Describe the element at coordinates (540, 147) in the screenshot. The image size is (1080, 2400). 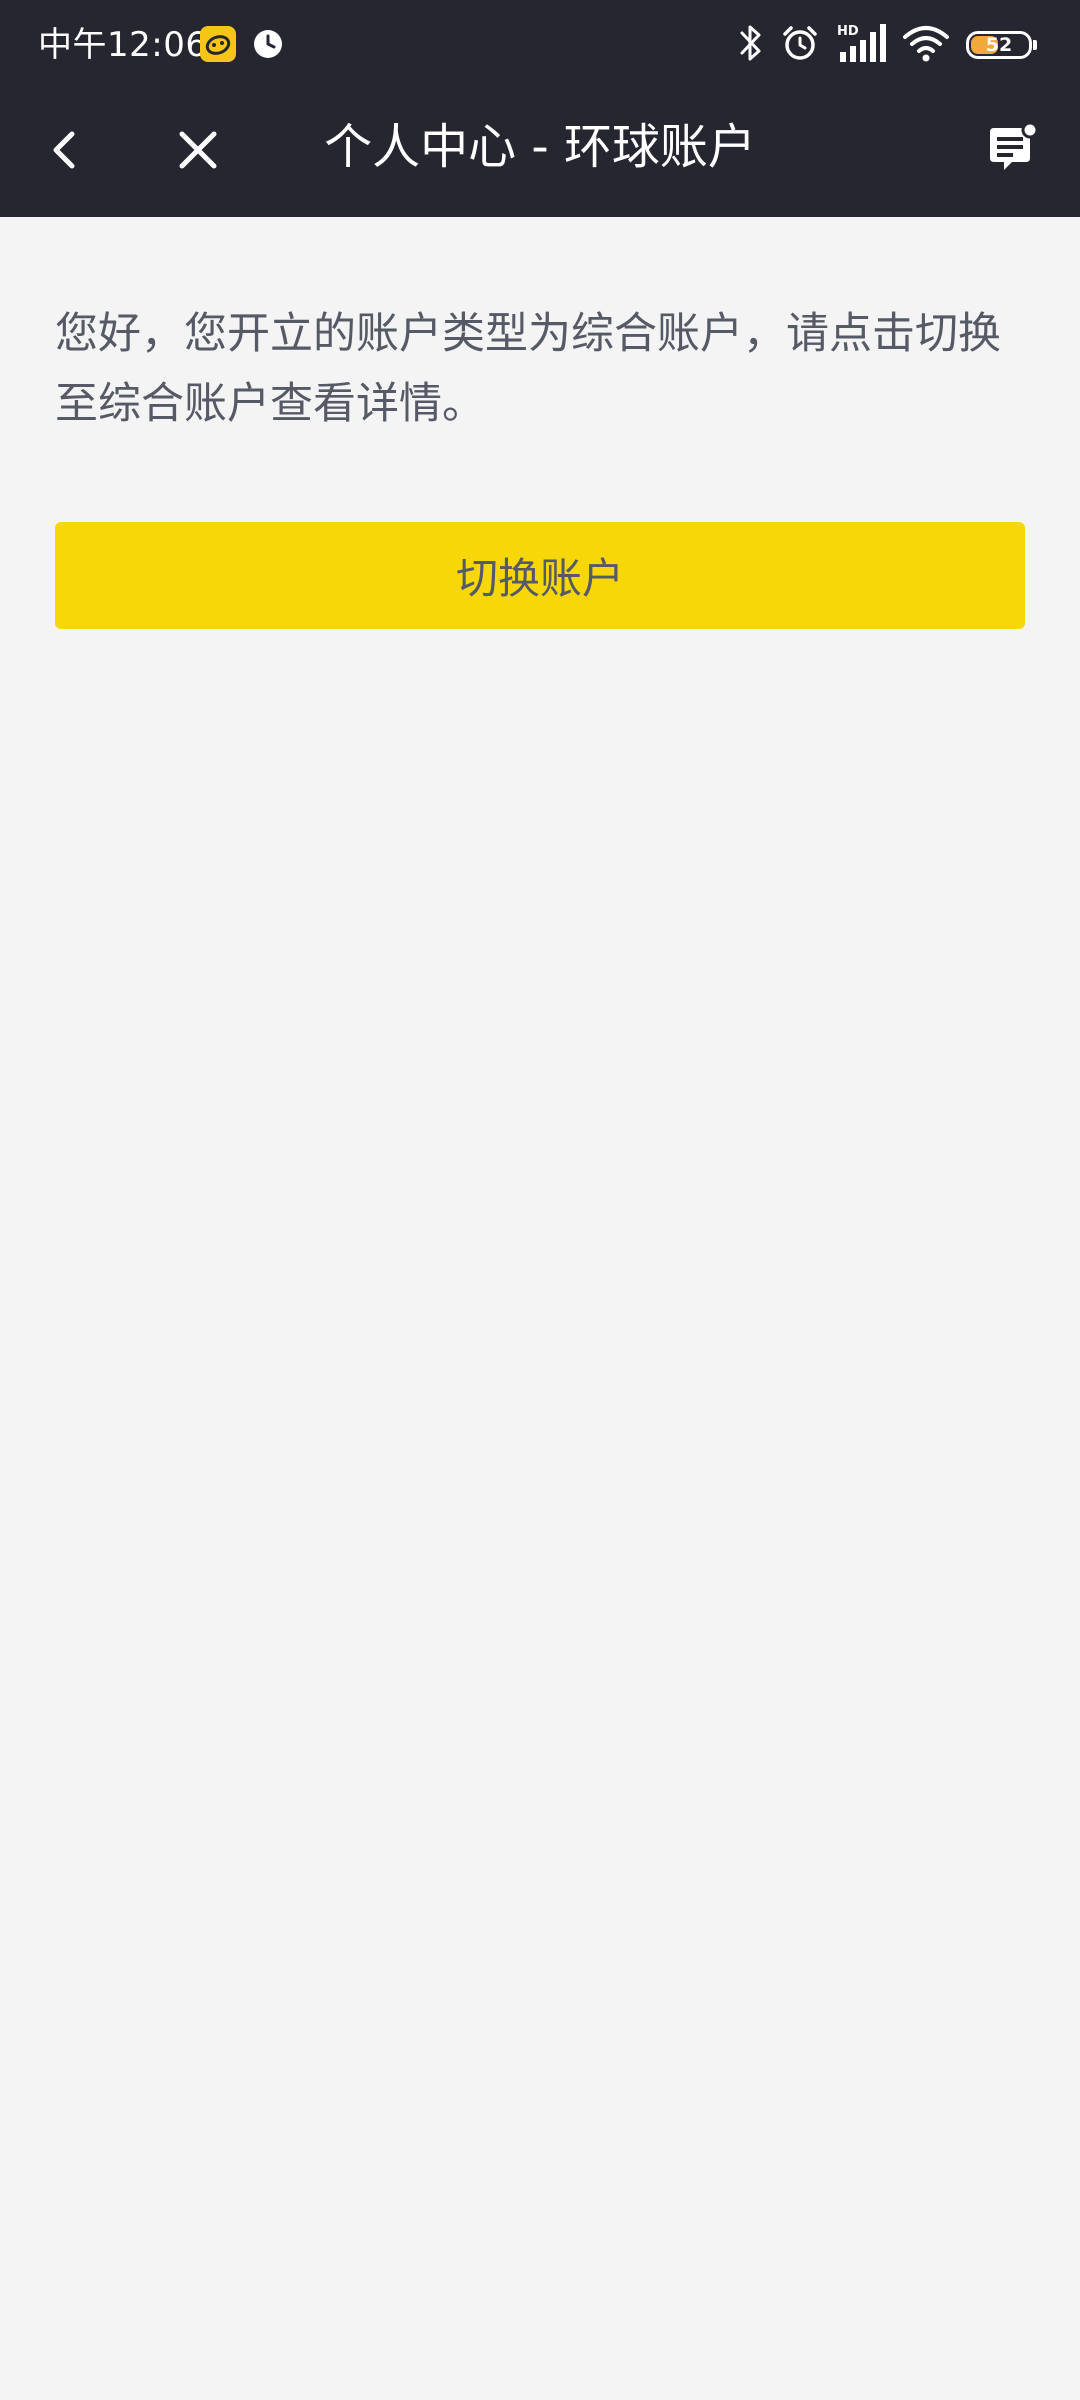
I see `page-title: 个人中心 - 环球账户` at that location.